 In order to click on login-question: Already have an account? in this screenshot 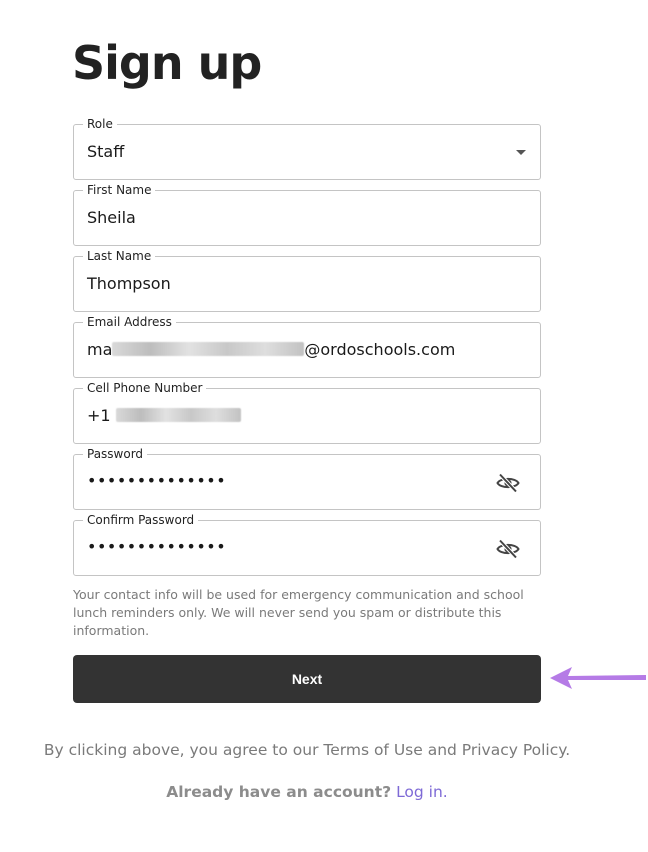, I will do `click(279, 792)`.